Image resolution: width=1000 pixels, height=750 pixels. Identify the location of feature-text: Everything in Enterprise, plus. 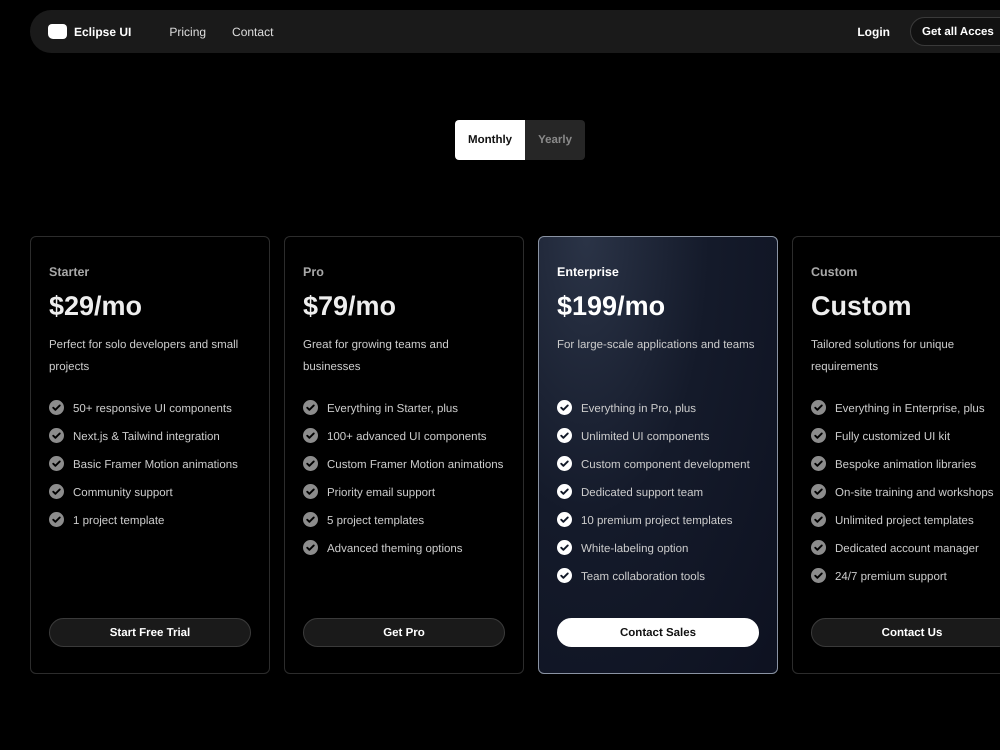
(910, 409).